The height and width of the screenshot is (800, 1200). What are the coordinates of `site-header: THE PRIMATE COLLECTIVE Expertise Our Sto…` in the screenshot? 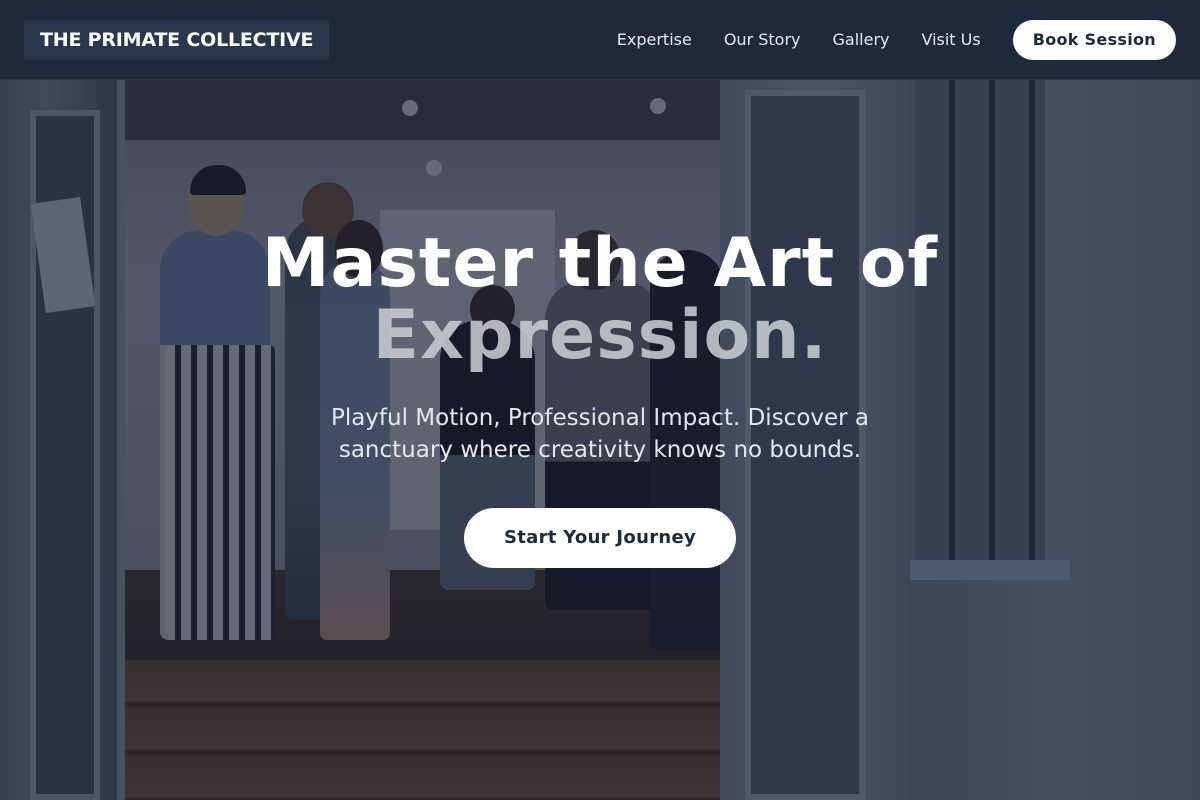 It's located at (600, 40).